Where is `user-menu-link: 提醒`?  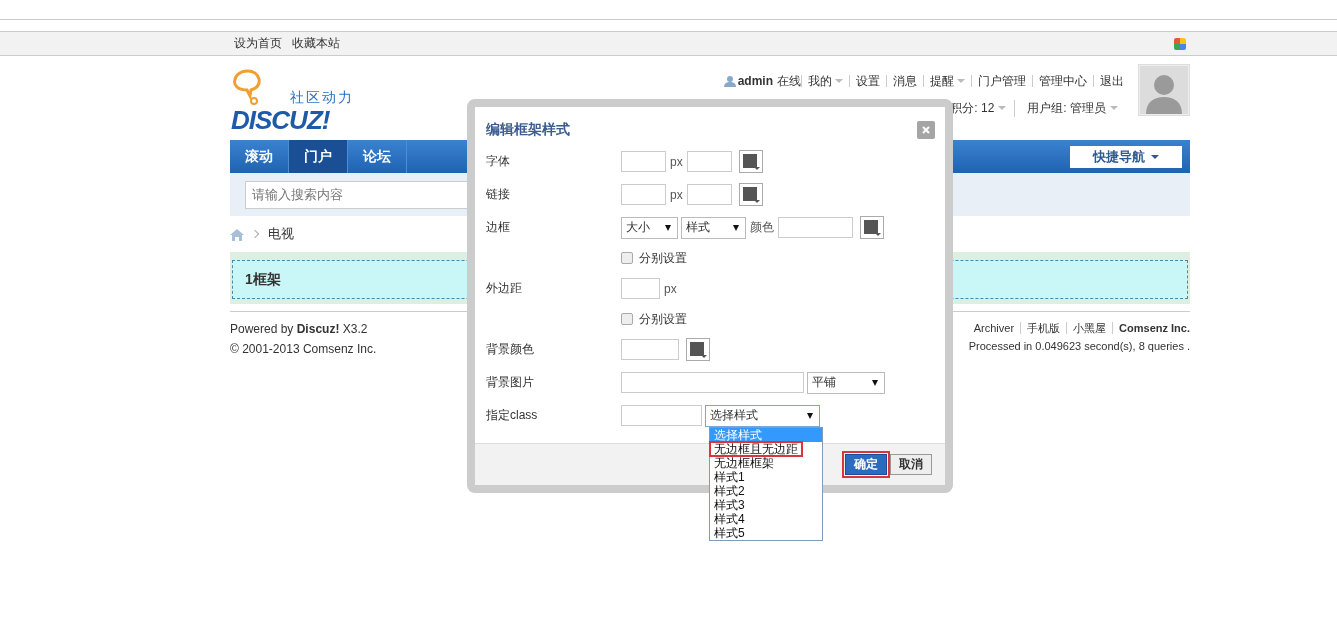 user-menu-link: 提醒 is located at coordinates (947, 81).